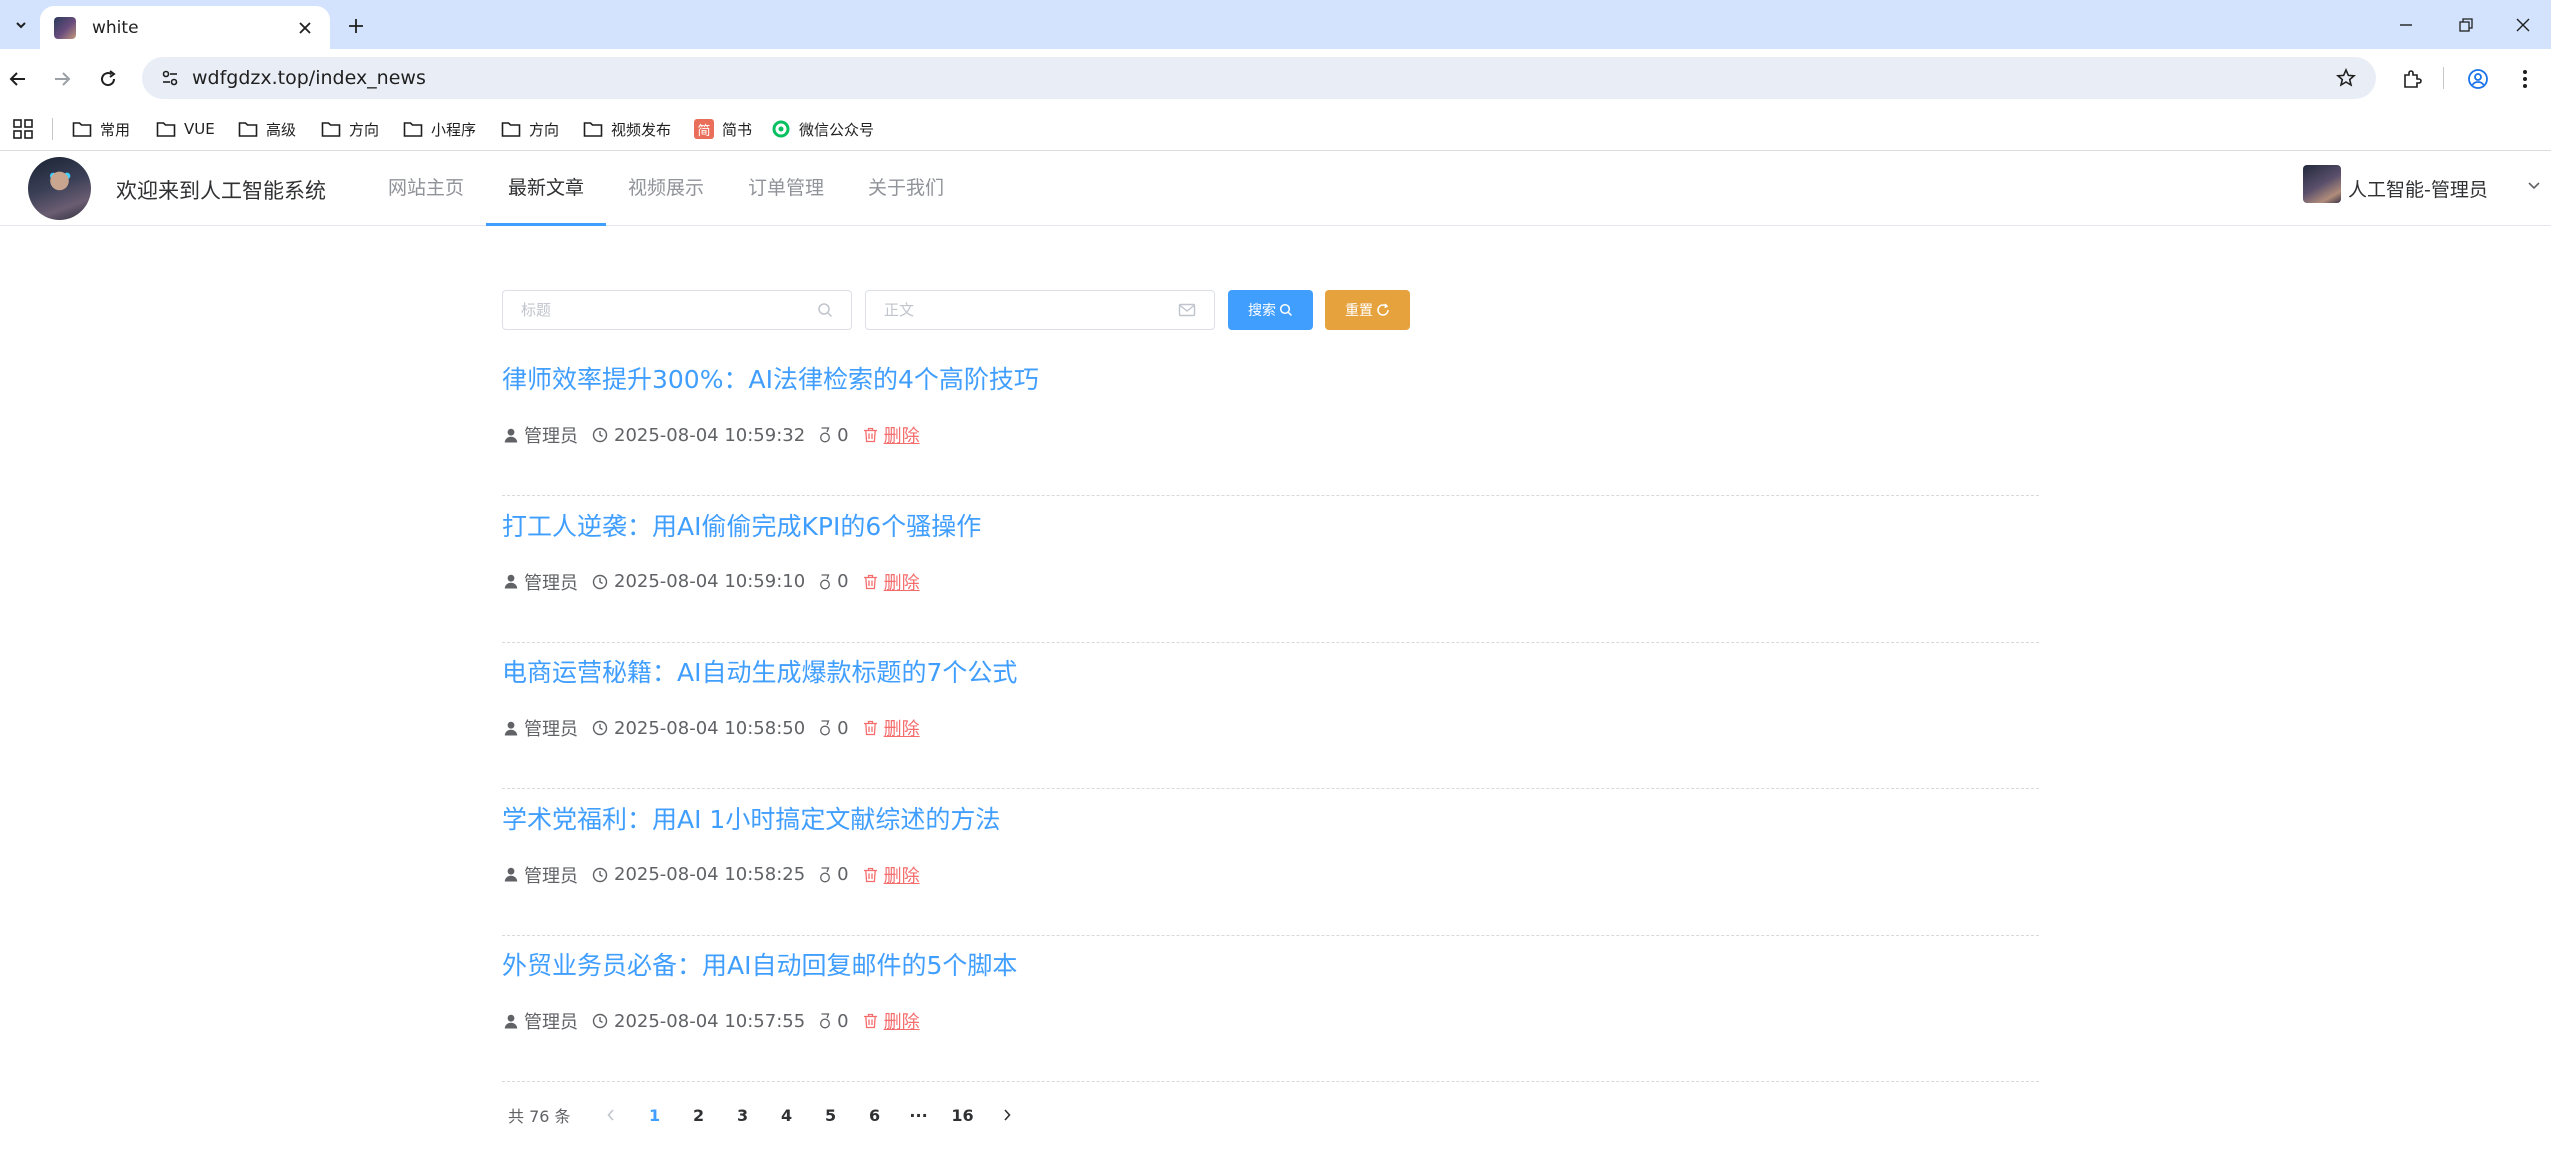 This screenshot has width=2551, height=1151. I want to click on prev-page-chevron-icon, so click(611, 1115).